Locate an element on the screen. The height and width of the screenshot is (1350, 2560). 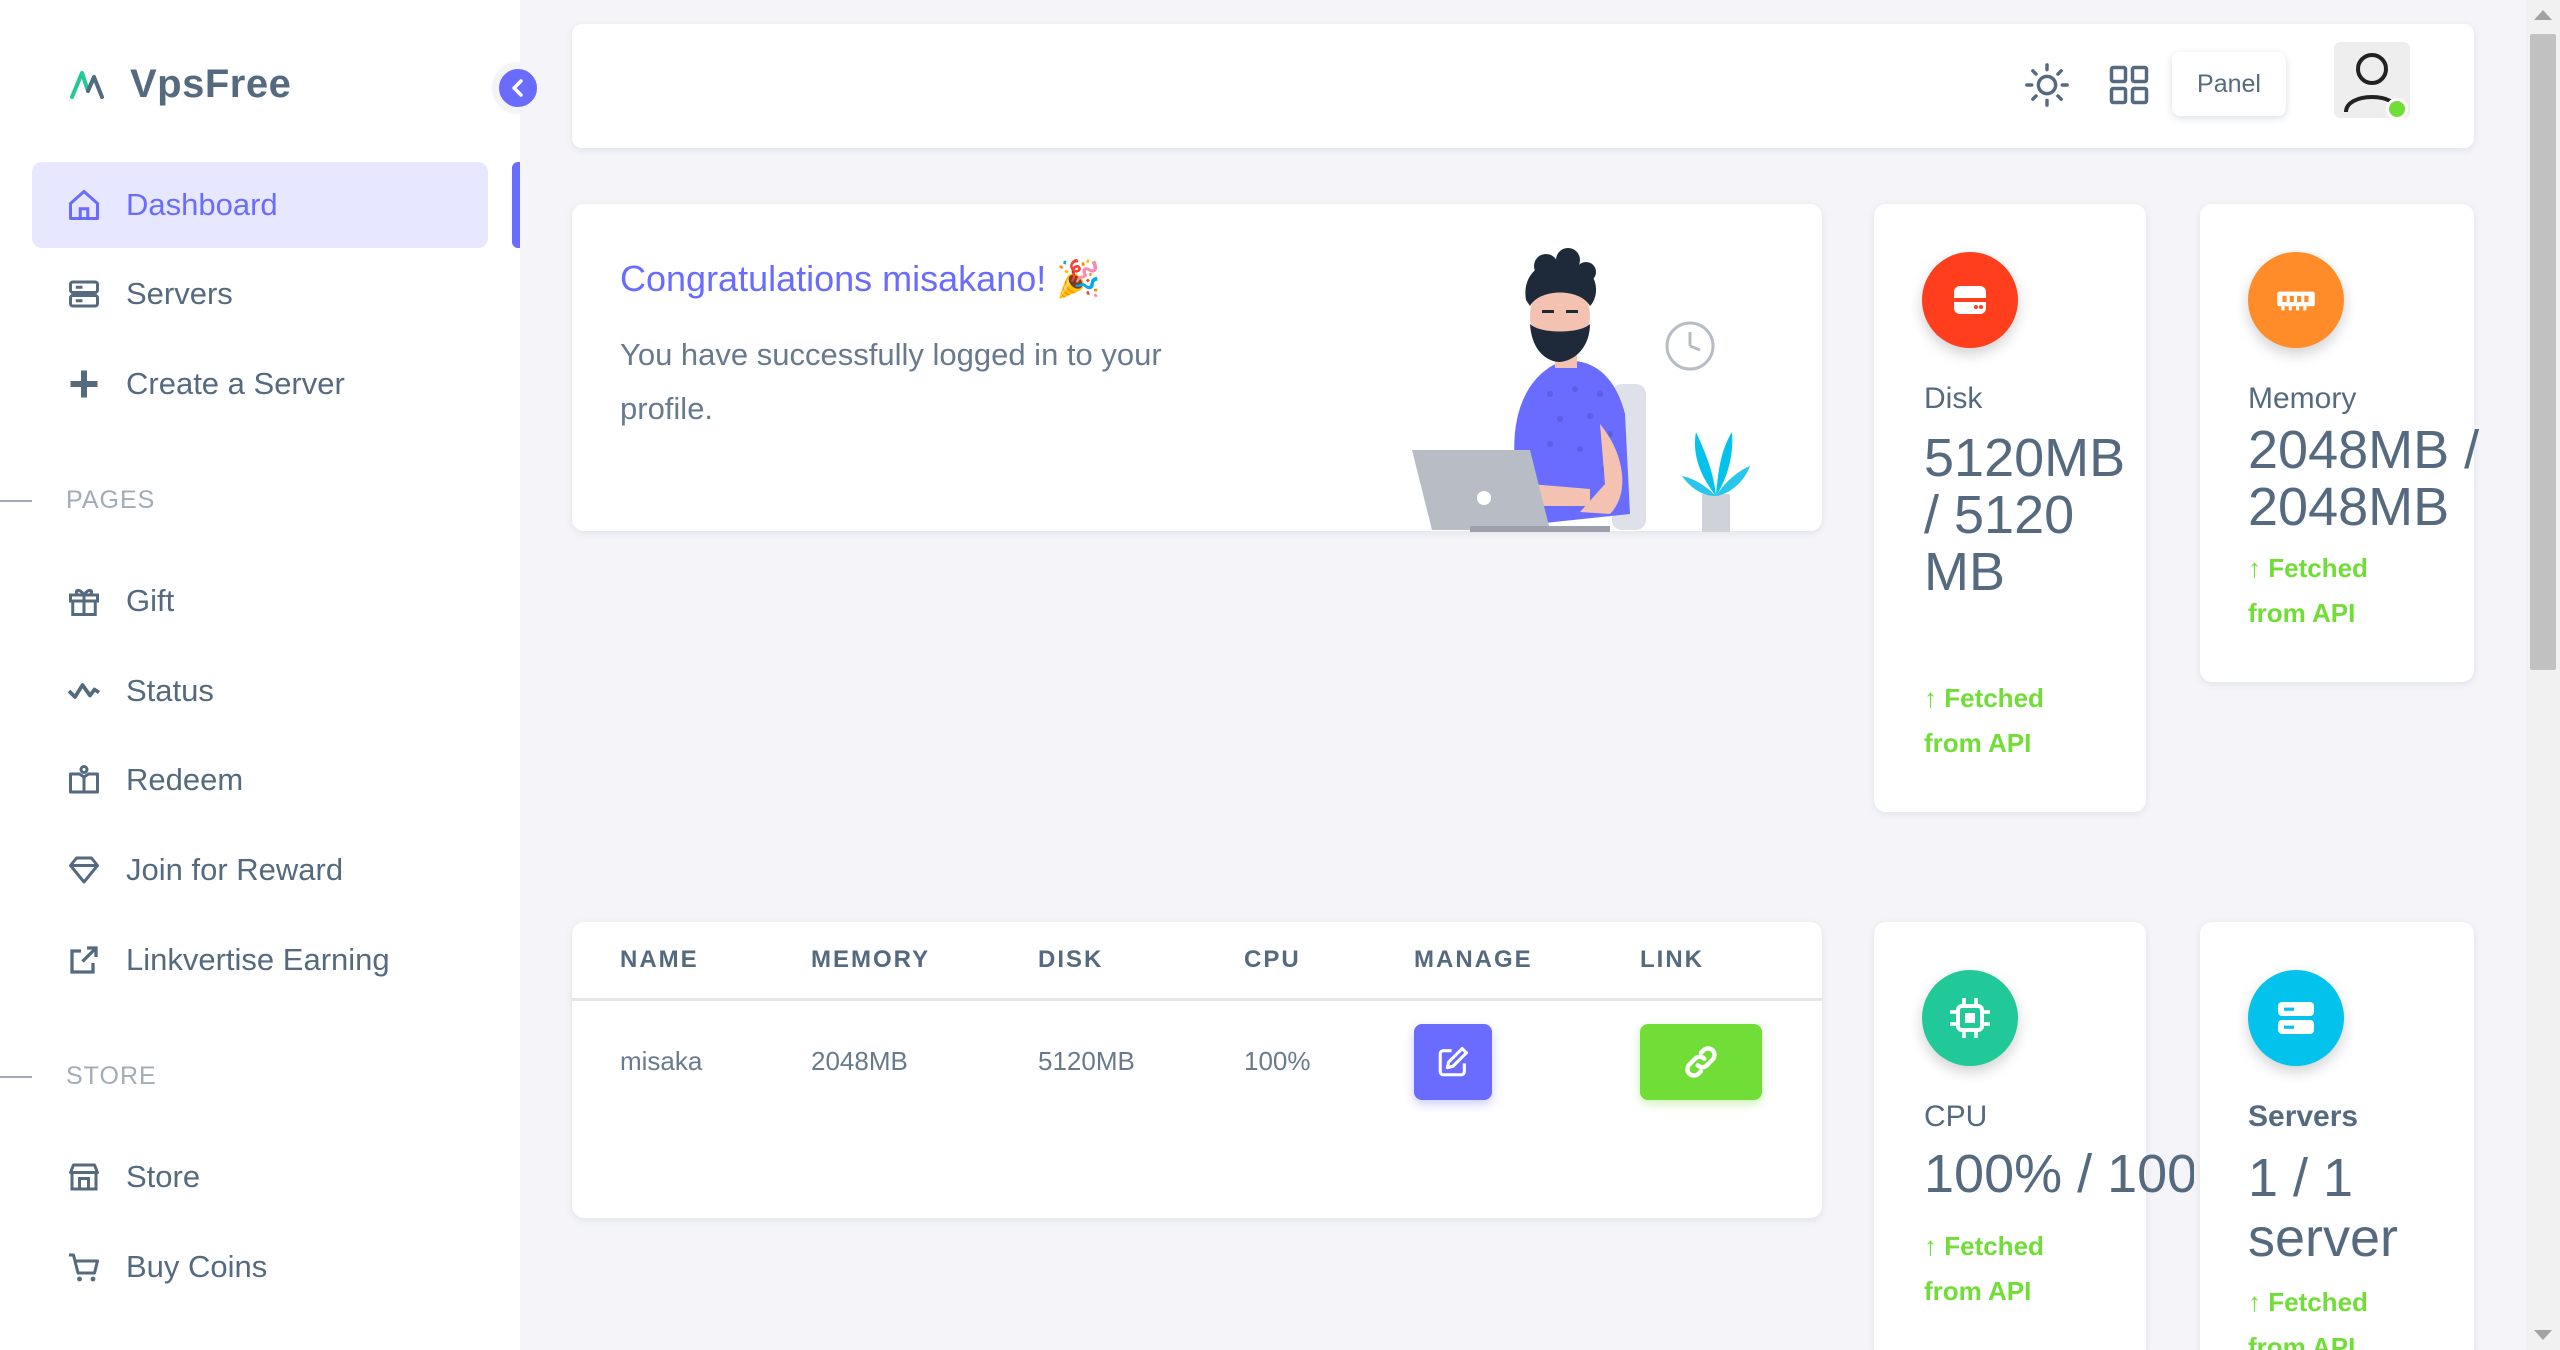
apps-grid-icon is located at coordinates (2129, 85).